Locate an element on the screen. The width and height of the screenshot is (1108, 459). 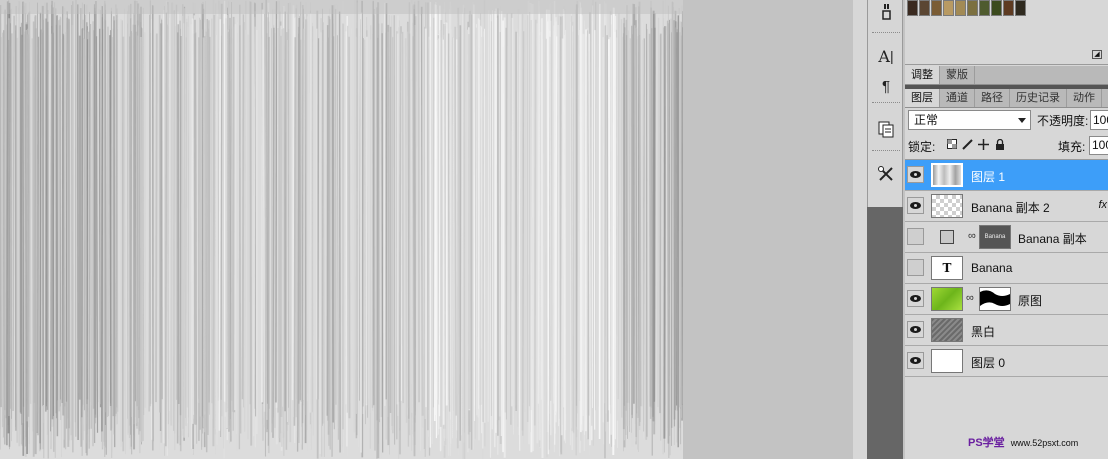
fill-label: 填充: is located at coordinates (1072, 147).